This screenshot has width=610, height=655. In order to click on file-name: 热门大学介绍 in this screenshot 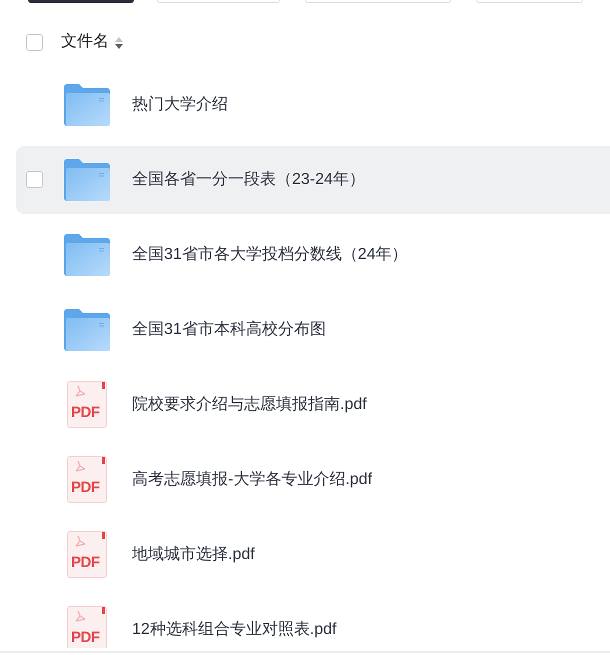, I will do `click(180, 104)`.